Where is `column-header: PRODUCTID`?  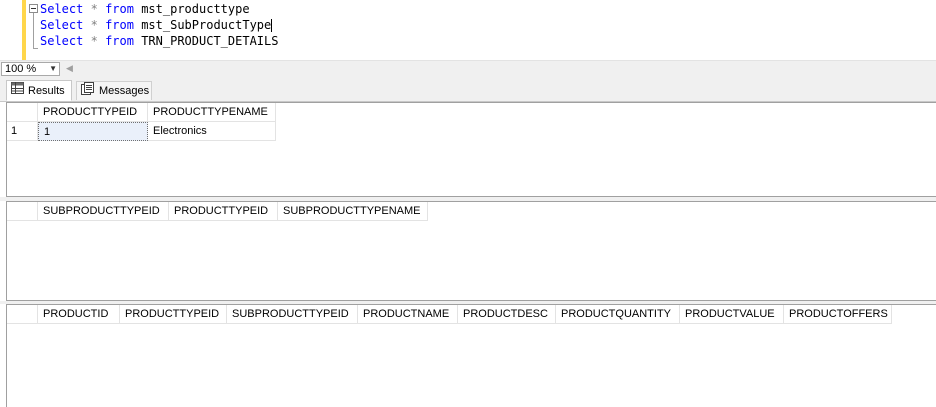 column-header: PRODUCTID is located at coordinates (79, 314).